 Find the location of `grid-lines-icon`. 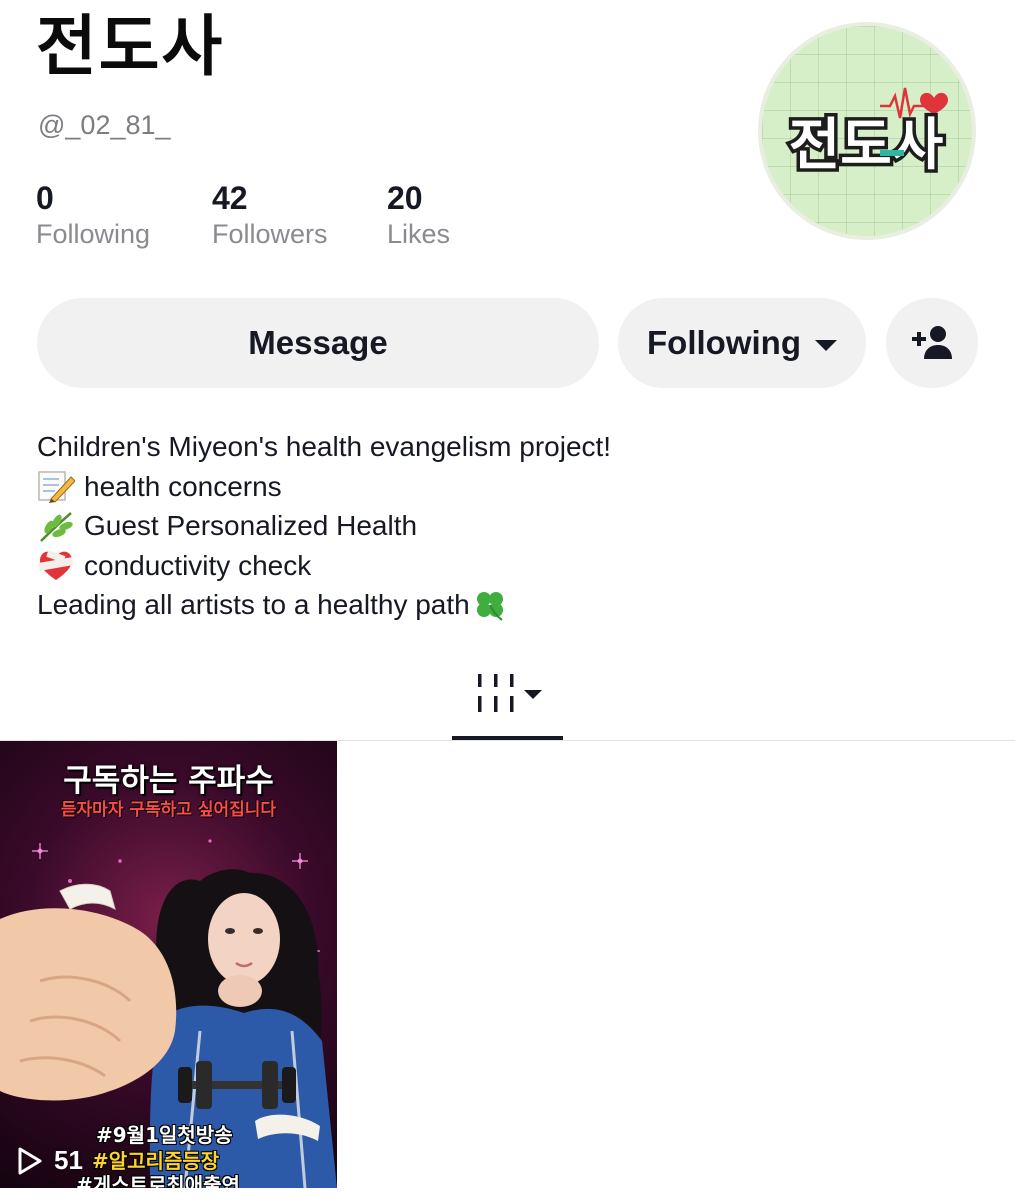

grid-lines-icon is located at coordinates (510, 693).